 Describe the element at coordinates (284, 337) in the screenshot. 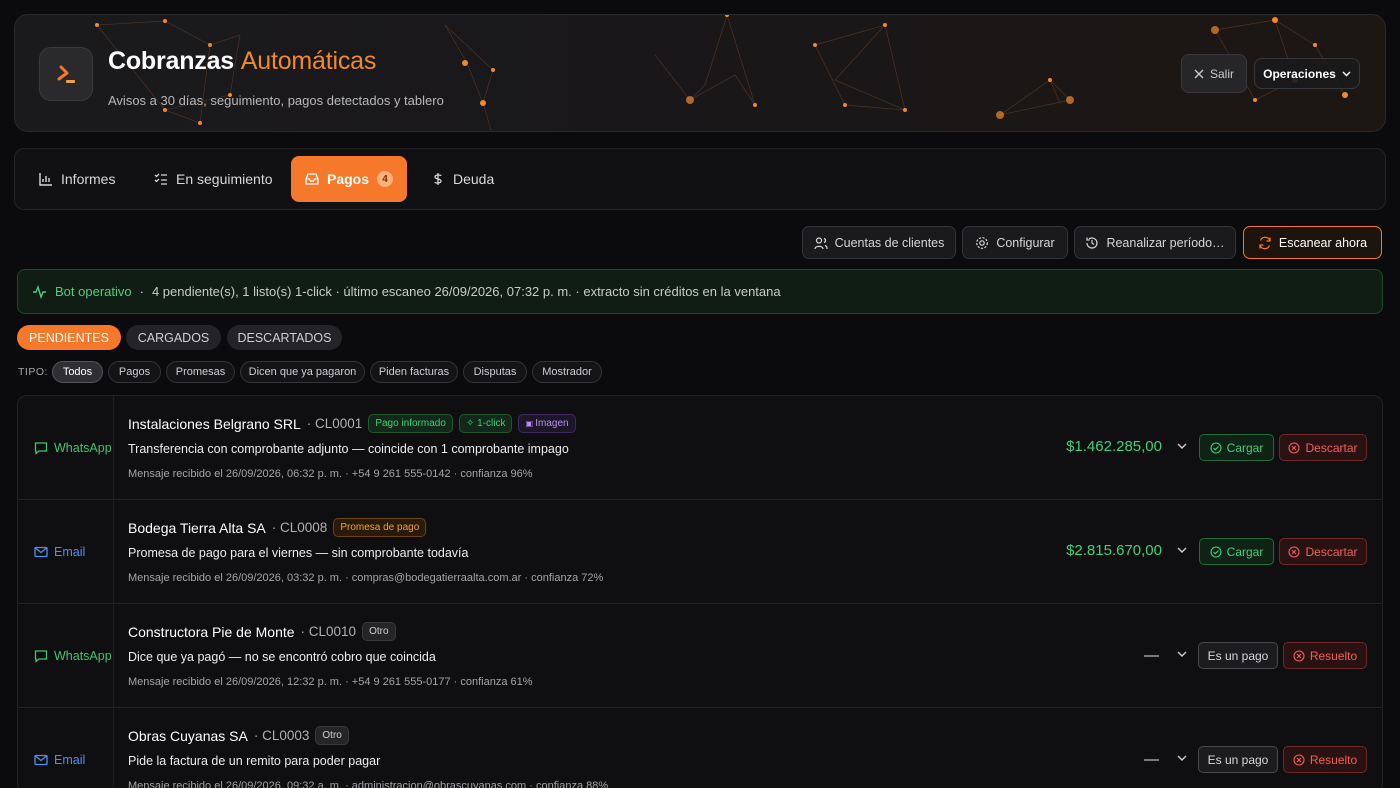

I see `subtab-descartados: DESCARTADOS` at that location.